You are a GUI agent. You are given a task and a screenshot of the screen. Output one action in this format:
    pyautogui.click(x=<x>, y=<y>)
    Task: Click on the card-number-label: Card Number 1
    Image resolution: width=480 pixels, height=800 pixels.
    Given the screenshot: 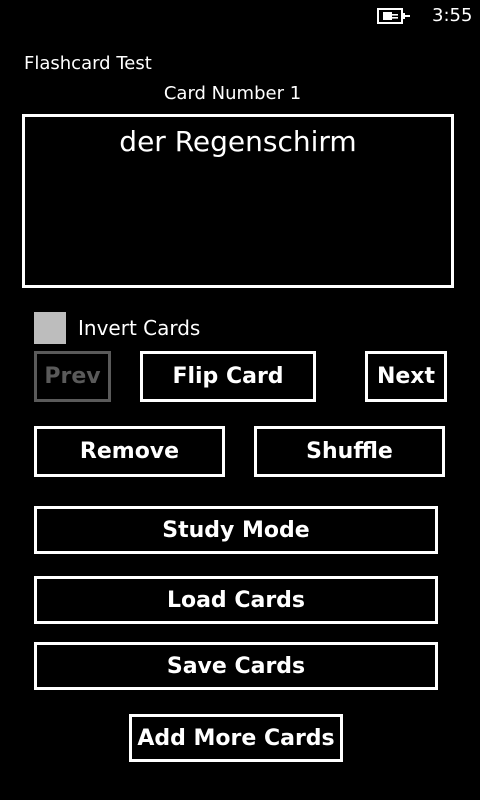 What is the action you would take?
    pyautogui.click(x=232, y=93)
    